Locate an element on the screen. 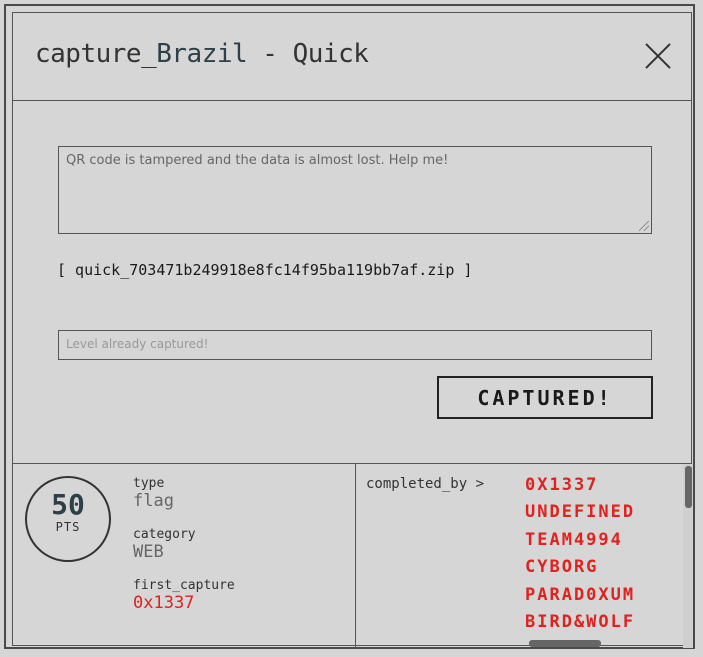 This screenshot has height=657, width=703. category-value: WEB is located at coordinates (148, 552).